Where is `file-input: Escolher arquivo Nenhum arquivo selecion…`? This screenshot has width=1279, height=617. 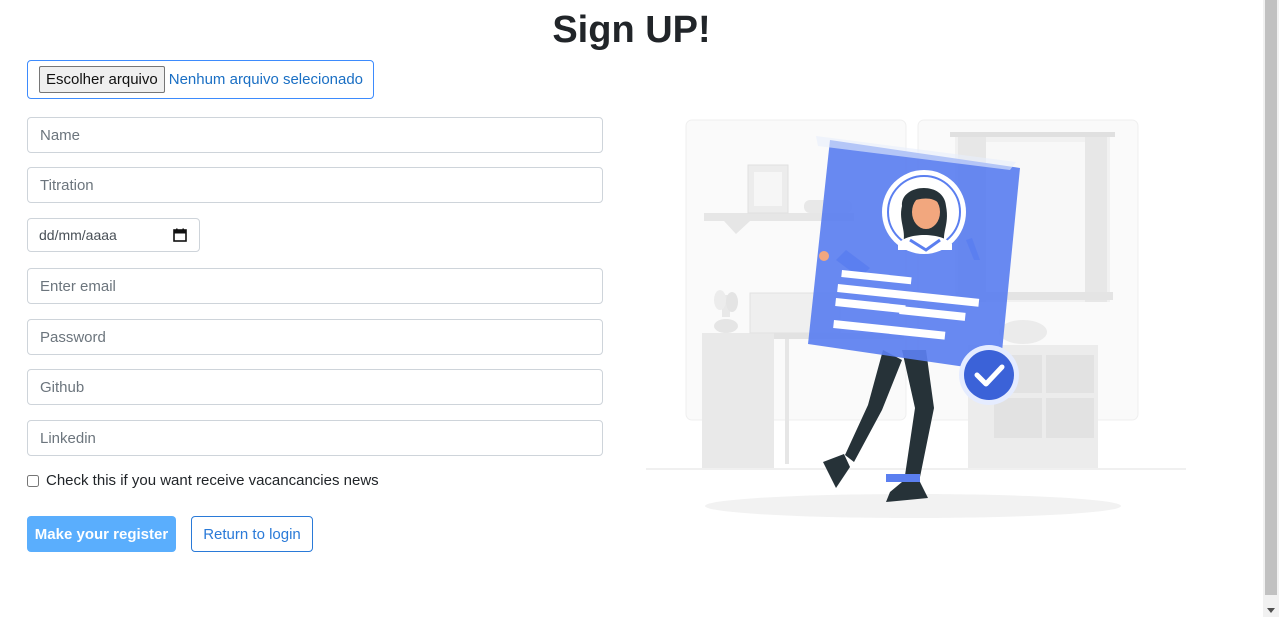
file-input: Escolher arquivo Nenhum arquivo selecion… is located at coordinates (200, 79).